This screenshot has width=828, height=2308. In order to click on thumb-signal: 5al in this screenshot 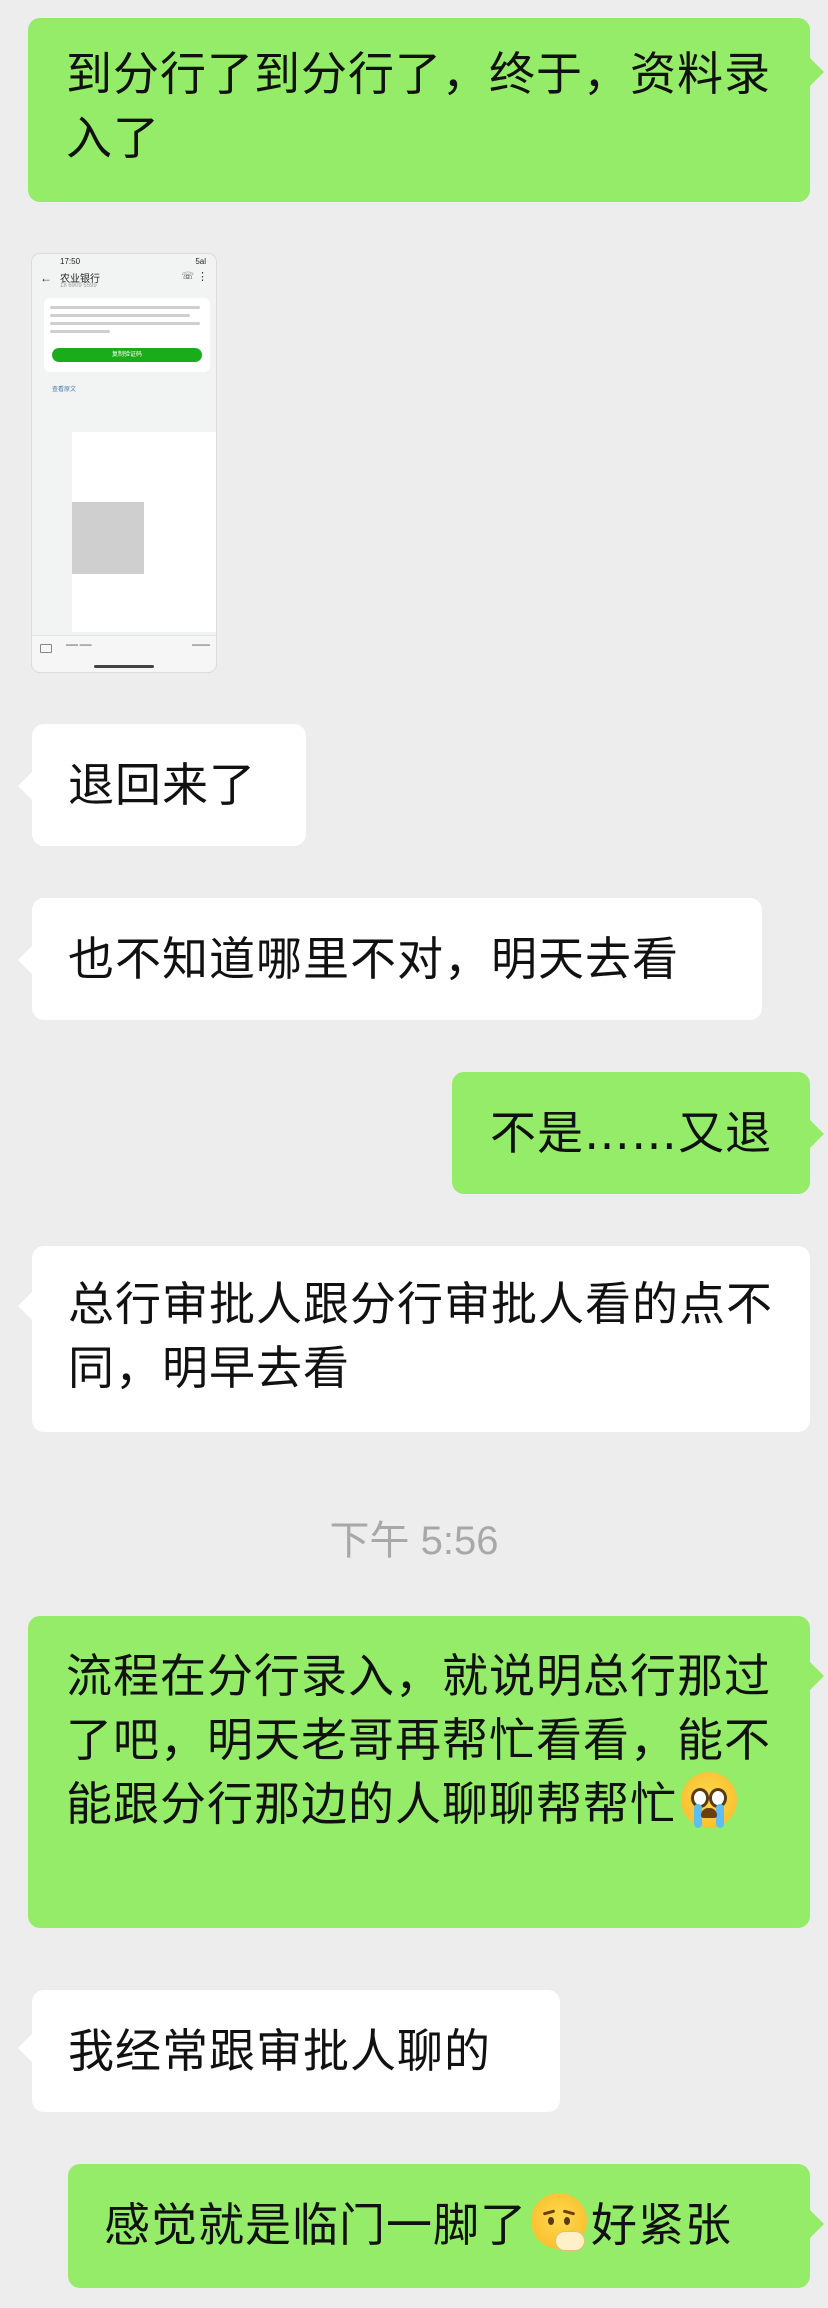, I will do `click(200, 261)`.